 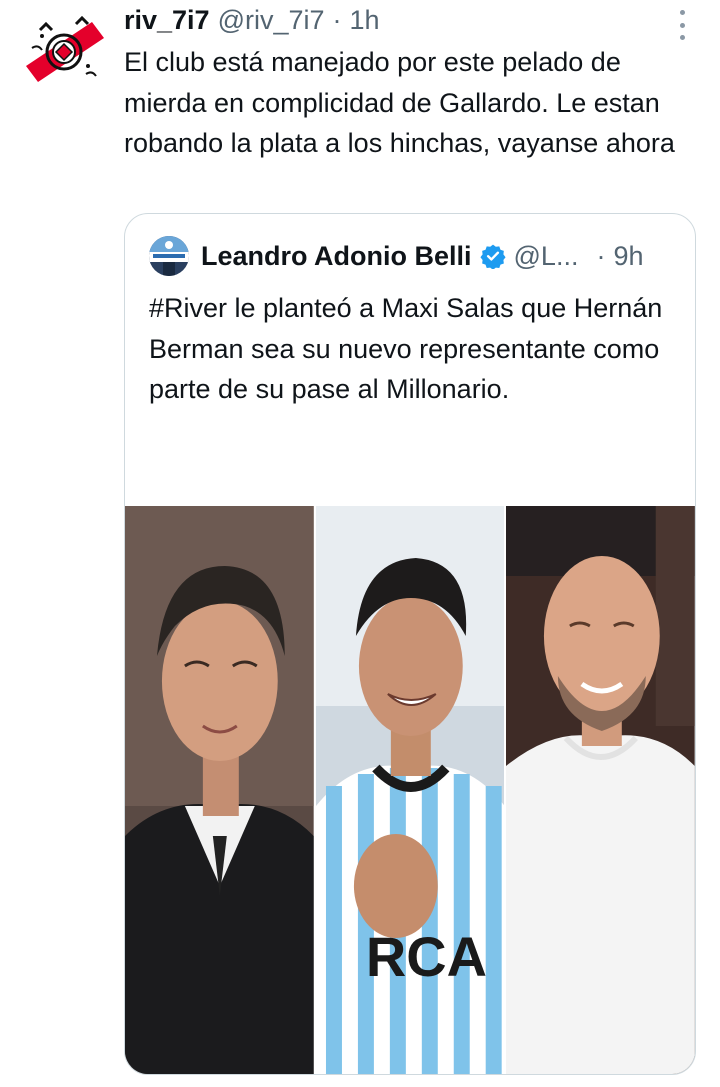 I want to click on more-options-icon, so click(x=682, y=25).